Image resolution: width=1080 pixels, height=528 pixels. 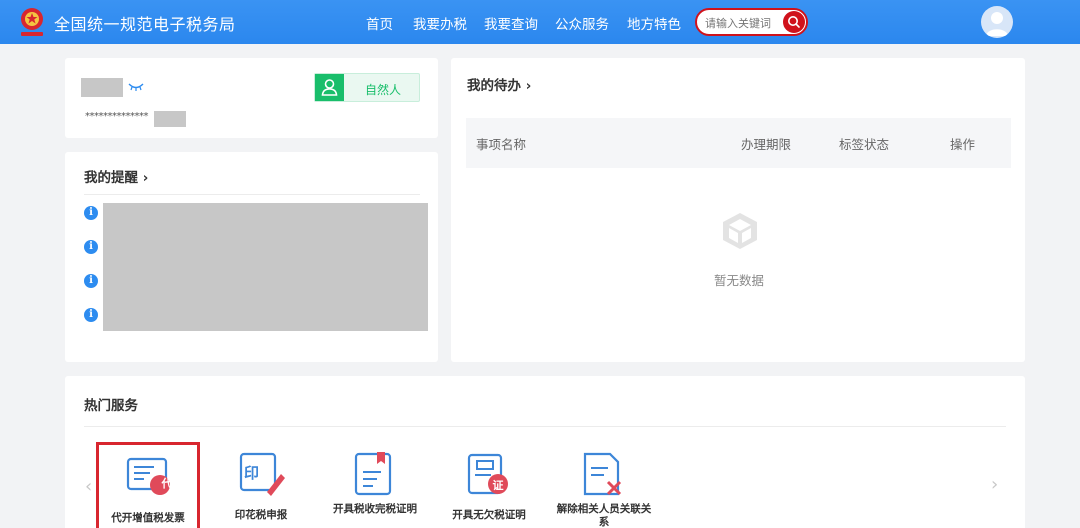 What do you see at coordinates (102, 87) in the screenshot?
I see `masked-username` at bounding box center [102, 87].